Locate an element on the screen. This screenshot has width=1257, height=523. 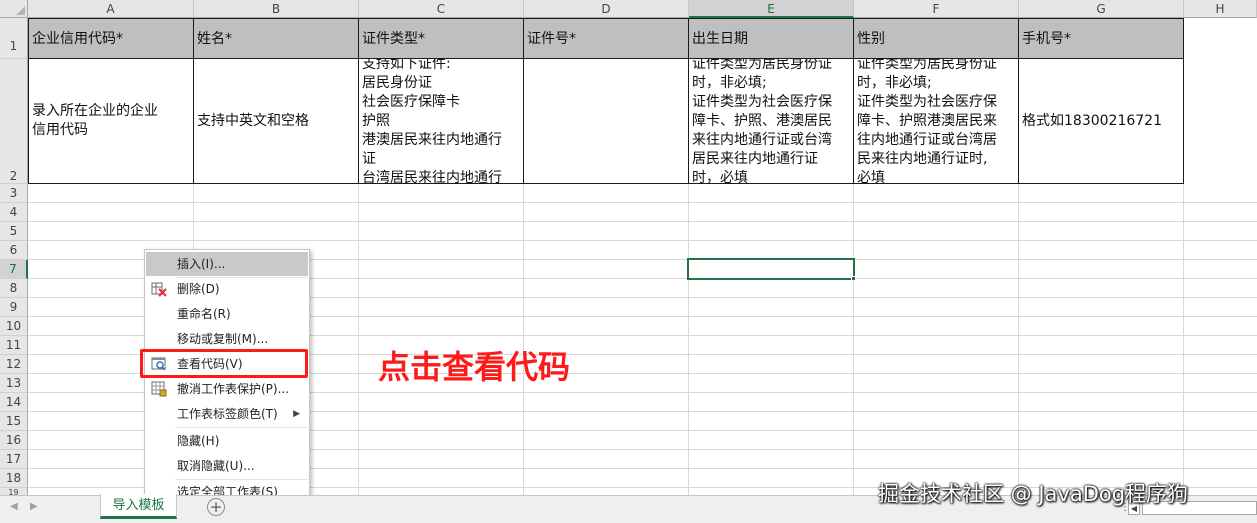
cell-g2: 格式如18300216721 is located at coordinates (1101, 121).